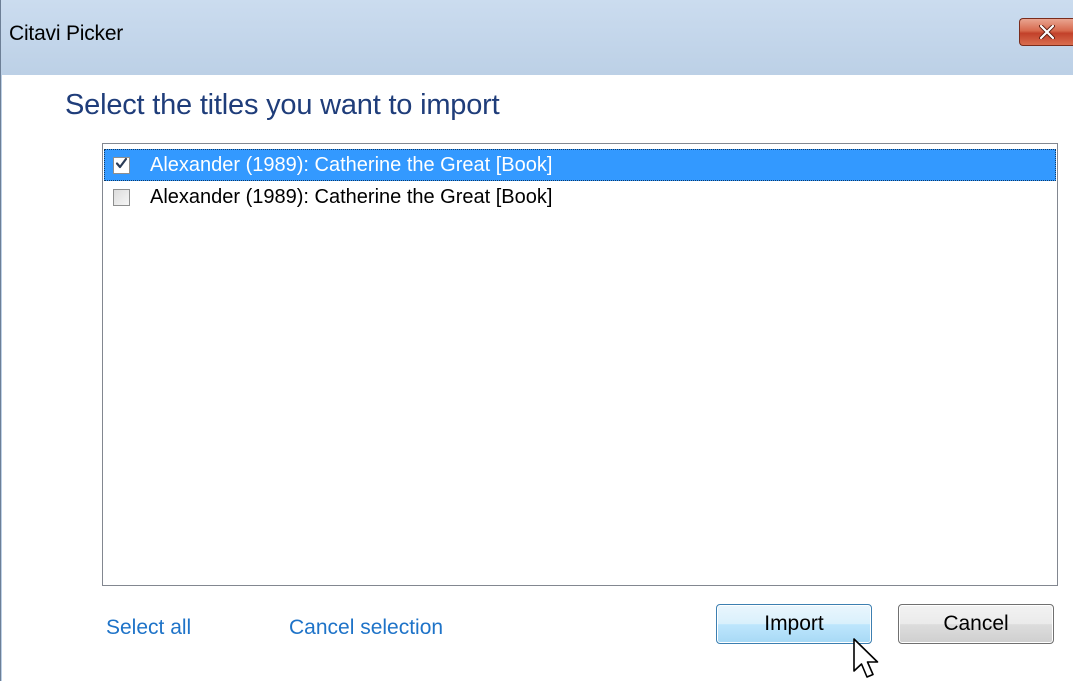 This screenshot has width=1073, height=681. I want to click on cancel-button: Cancel, so click(976, 624).